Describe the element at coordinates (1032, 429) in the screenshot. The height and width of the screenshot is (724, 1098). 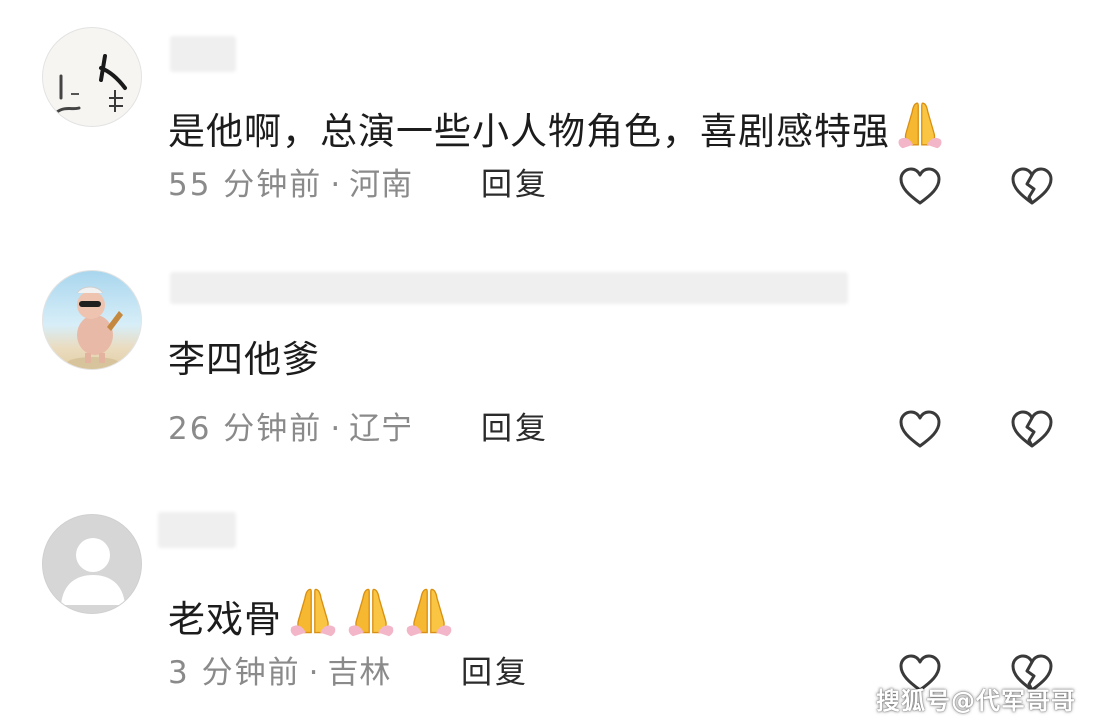
I see `broken-heart-icon` at that location.